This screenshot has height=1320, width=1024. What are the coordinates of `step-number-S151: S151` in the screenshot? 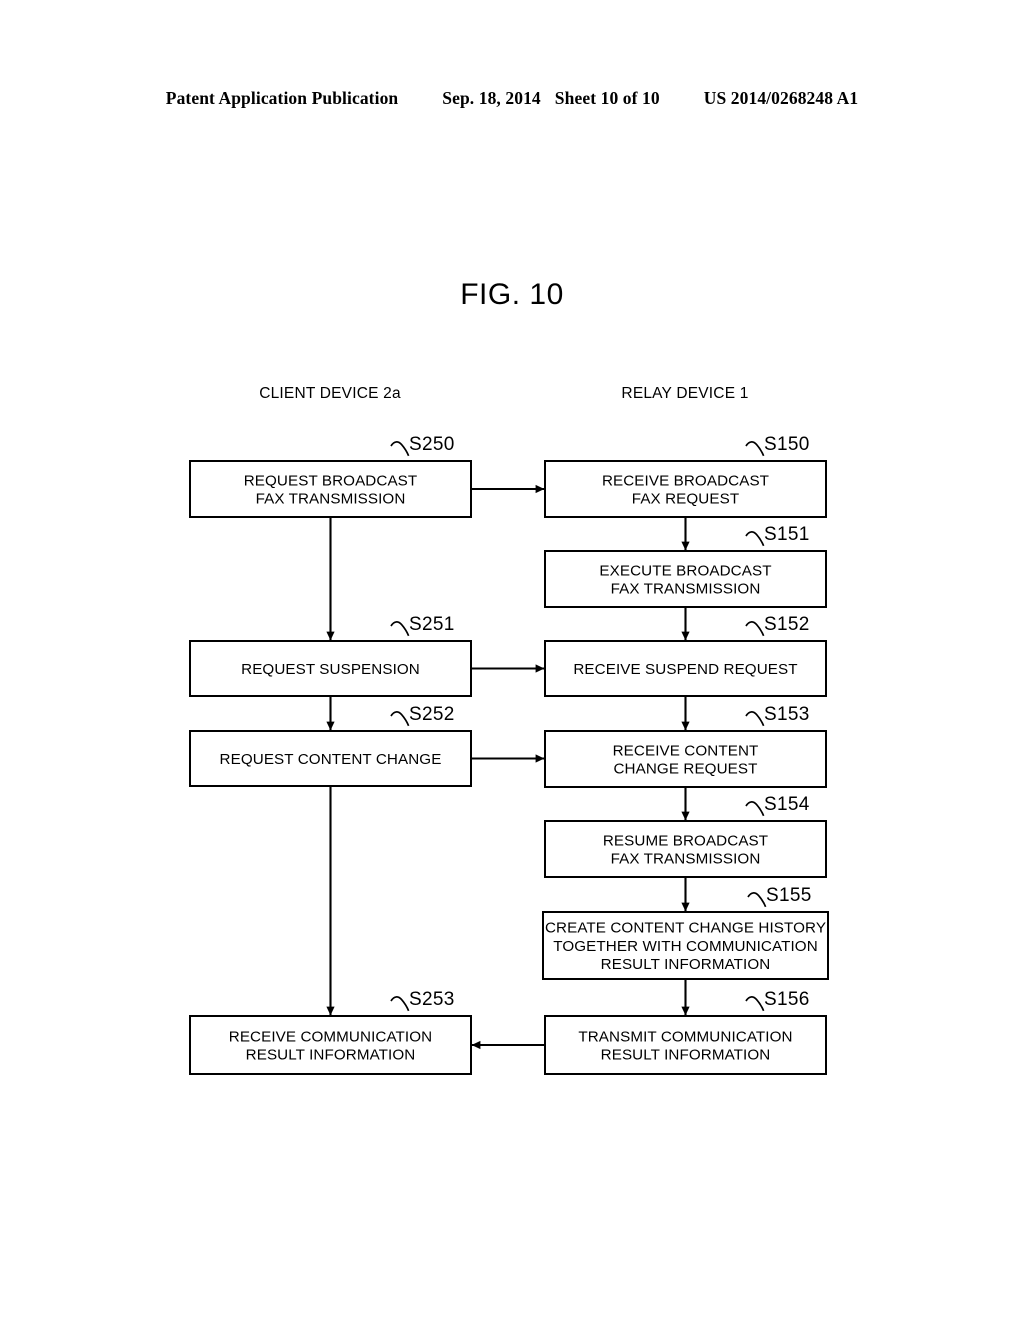 It's located at (787, 534).